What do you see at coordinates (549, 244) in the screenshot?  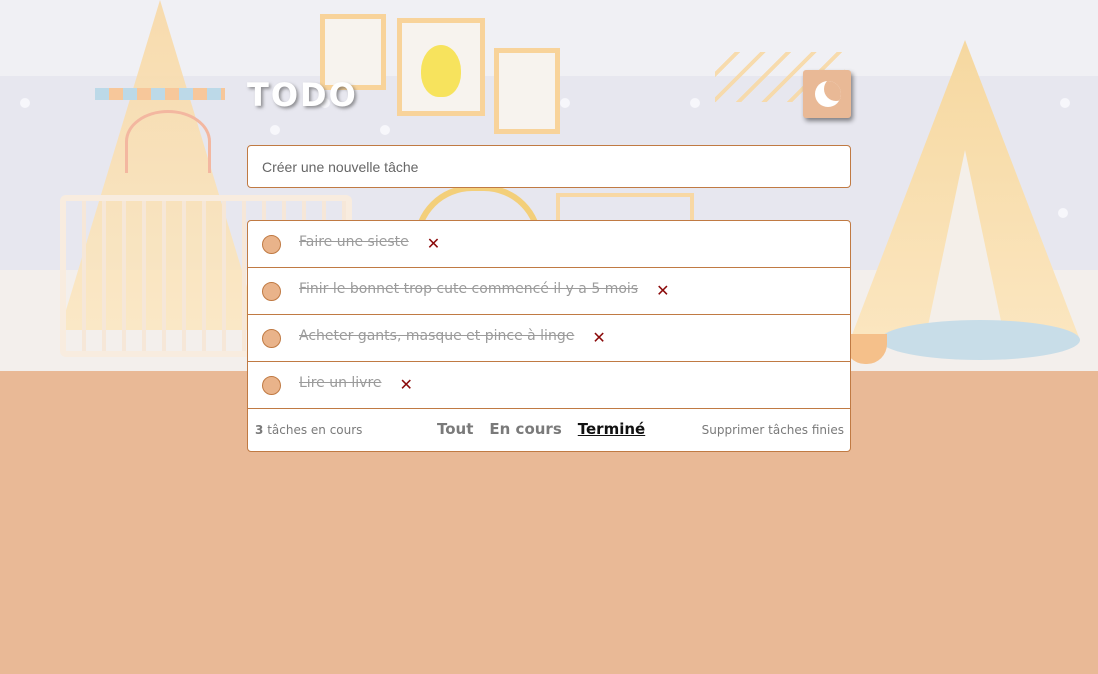 I see `todo-item: Faire une sieste ✕` at bounding box center [549, 244].